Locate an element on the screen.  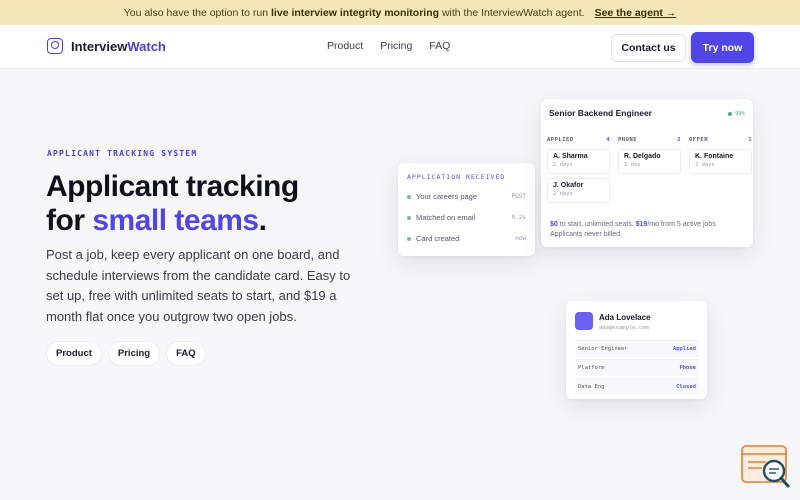
live-dot-icon is located at coordinates (730, 114).